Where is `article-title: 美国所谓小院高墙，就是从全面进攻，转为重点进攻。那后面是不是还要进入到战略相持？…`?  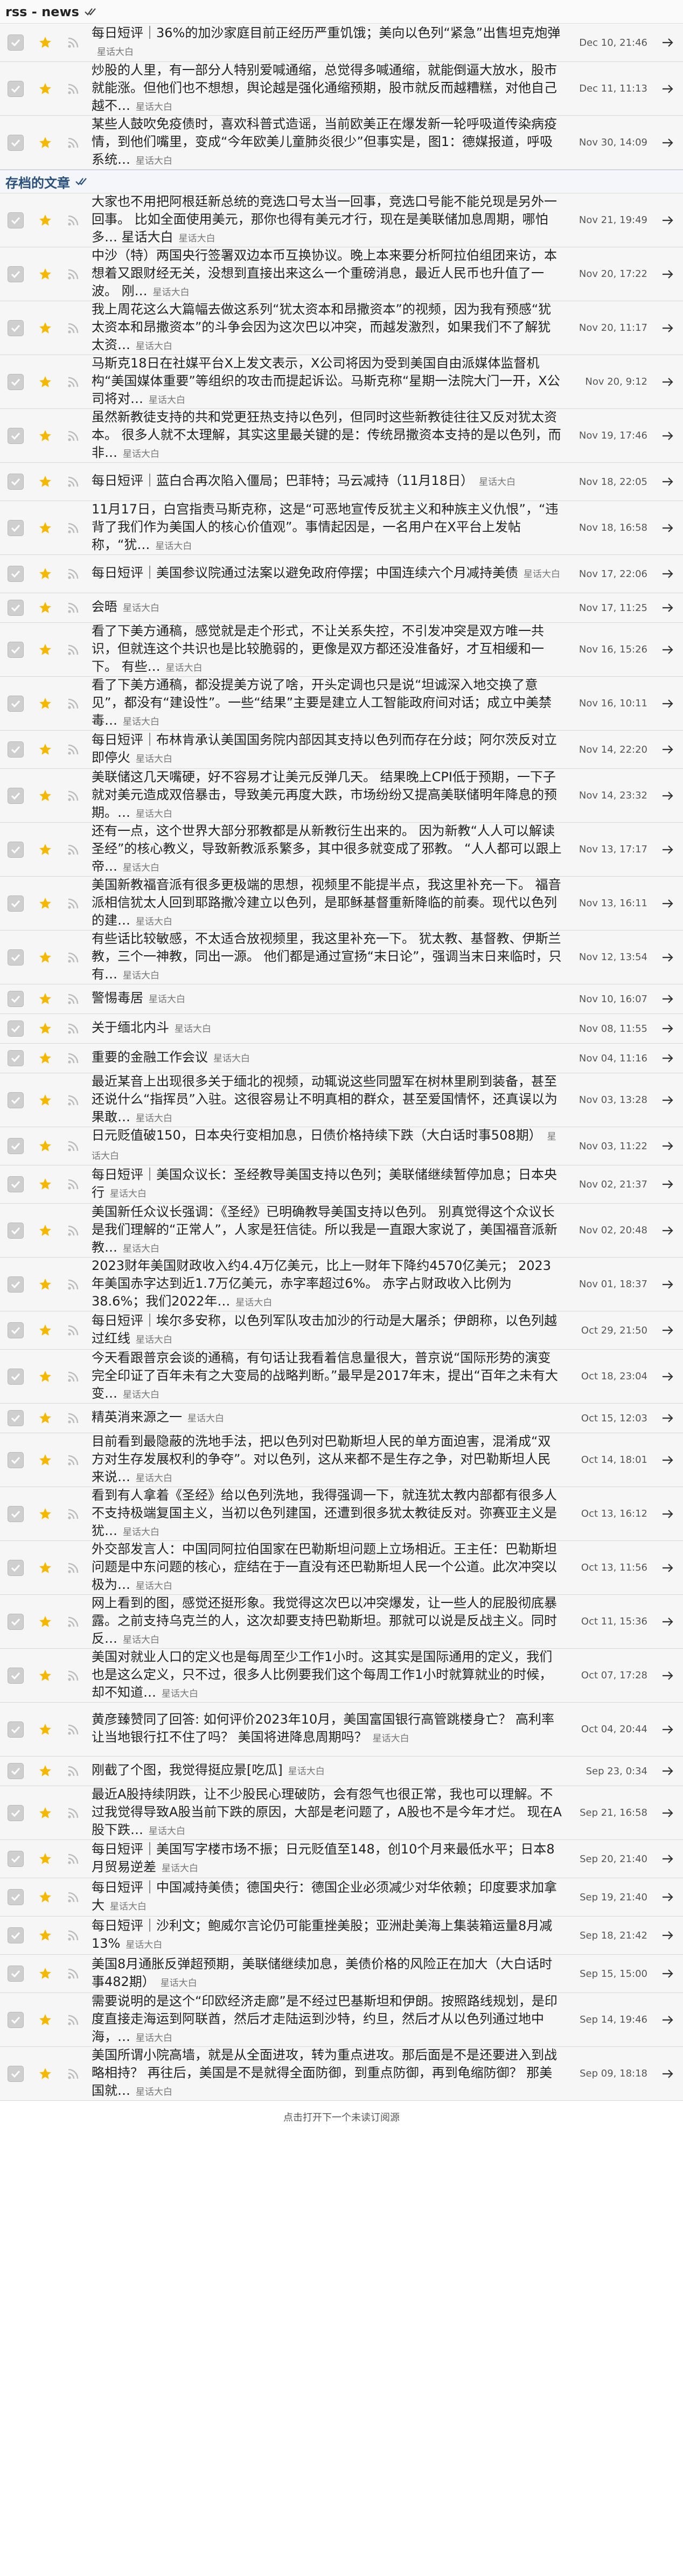 article-title: 美国所谓小院高墙，就是从全面进攻，转为重点进攻。那后面是不是还要进入到战略相持？… is located at coordinates (327, 2073).